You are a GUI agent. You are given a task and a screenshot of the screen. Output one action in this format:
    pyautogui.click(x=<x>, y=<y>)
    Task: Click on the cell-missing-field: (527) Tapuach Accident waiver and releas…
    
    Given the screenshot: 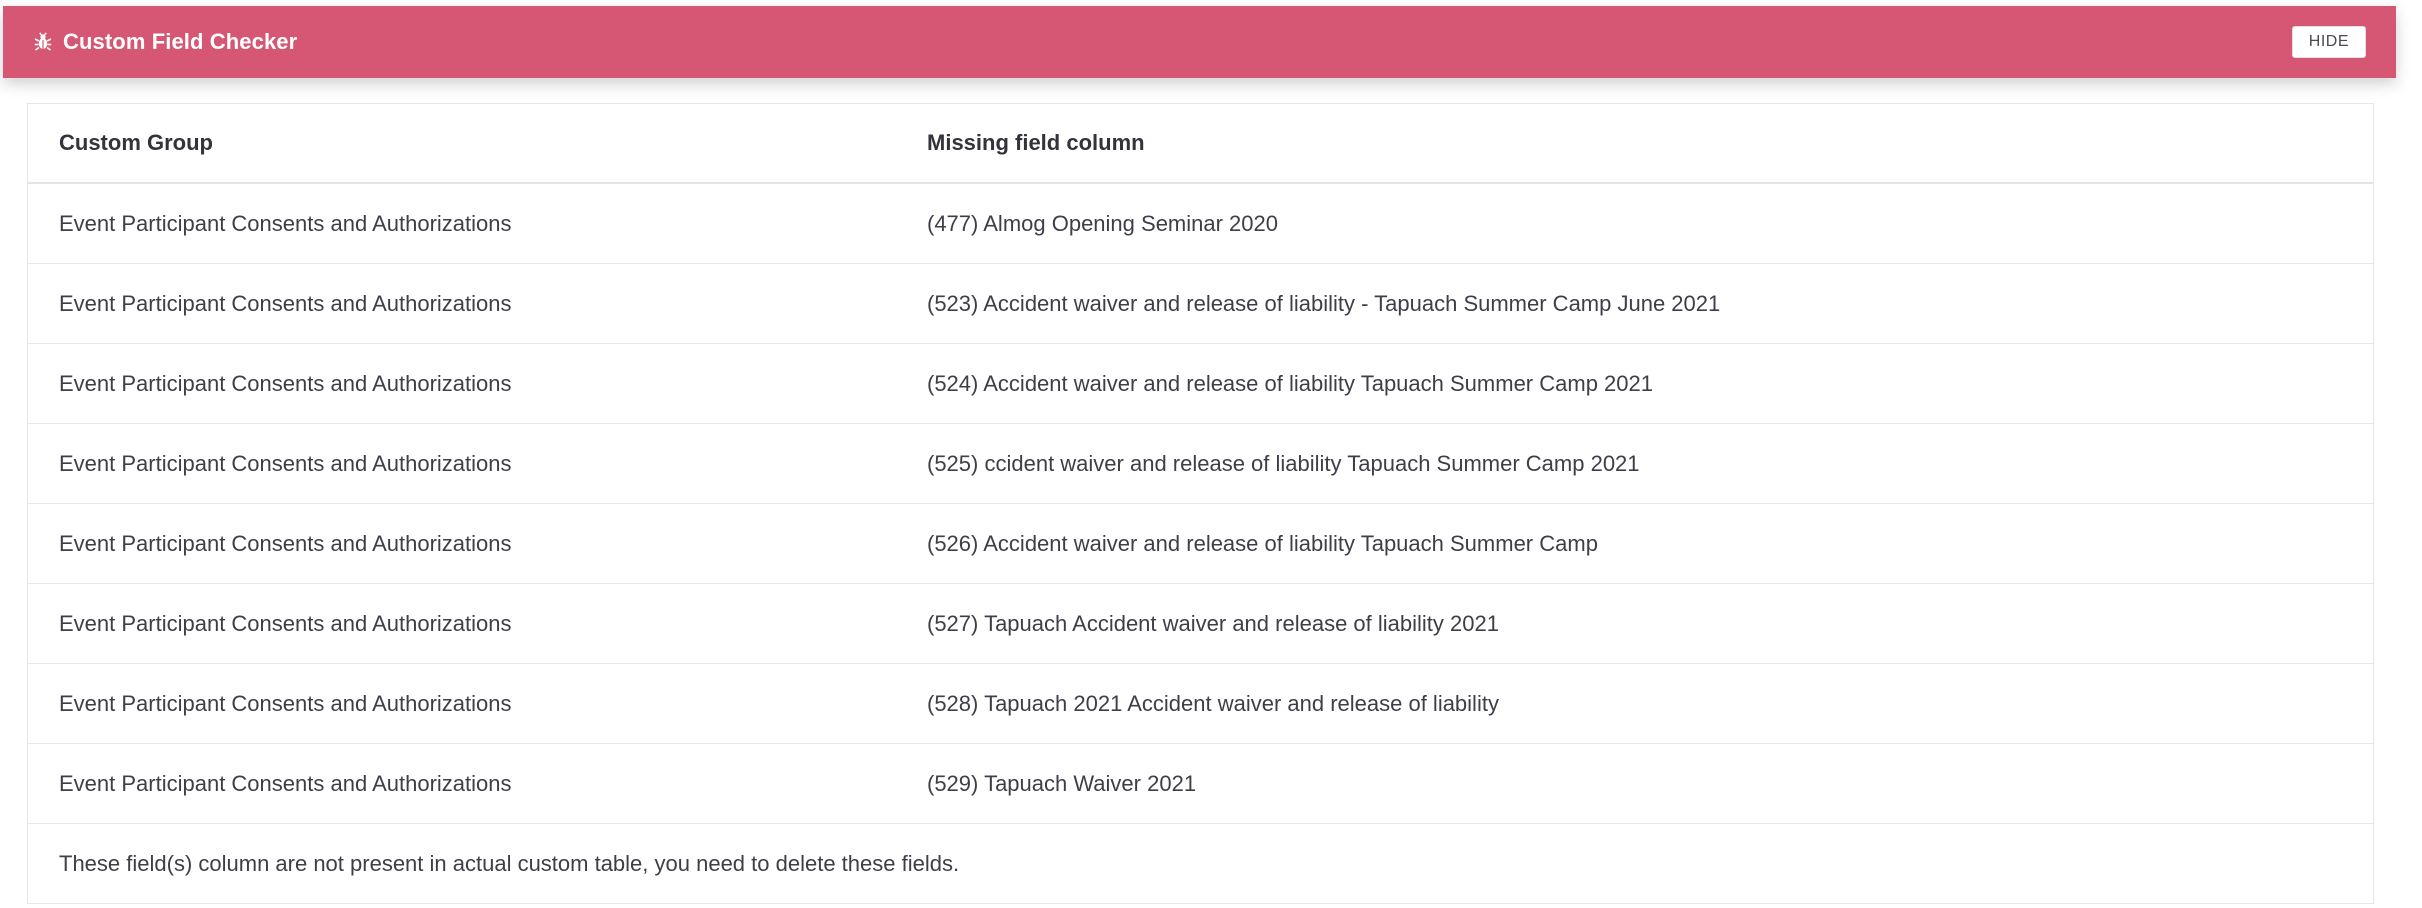 What is the action you would take?
    pyautogui.click(x=1634, y=623)
    